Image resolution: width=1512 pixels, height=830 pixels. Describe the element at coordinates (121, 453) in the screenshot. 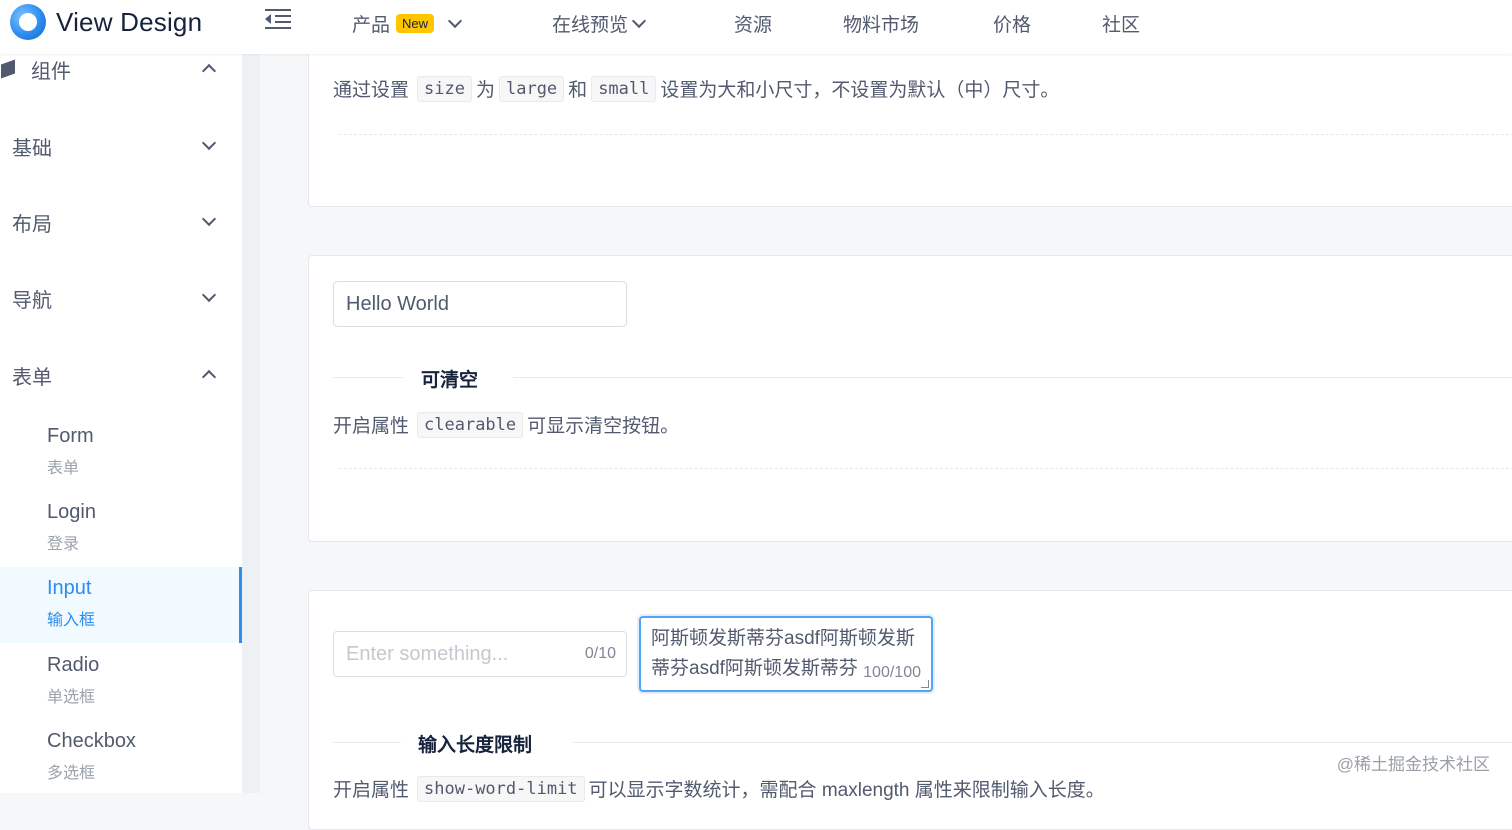

I see `sidebar-item-form: Form 表单` at that location.